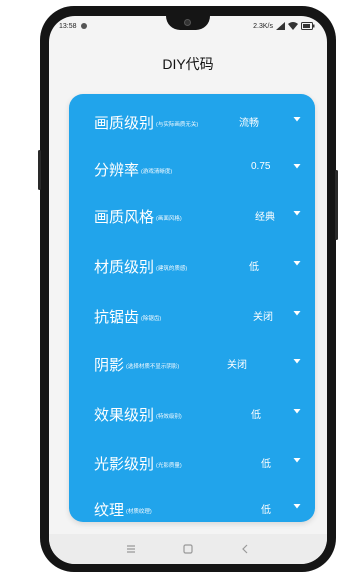 Image resolution: width=360 pixels, height=576 pixels. What do you see at coordinates (192, 412) in the screenshot?
I see `setting-row-effect-level: 效果级别 (特效级别) 低` at bounding box center [192, 412].